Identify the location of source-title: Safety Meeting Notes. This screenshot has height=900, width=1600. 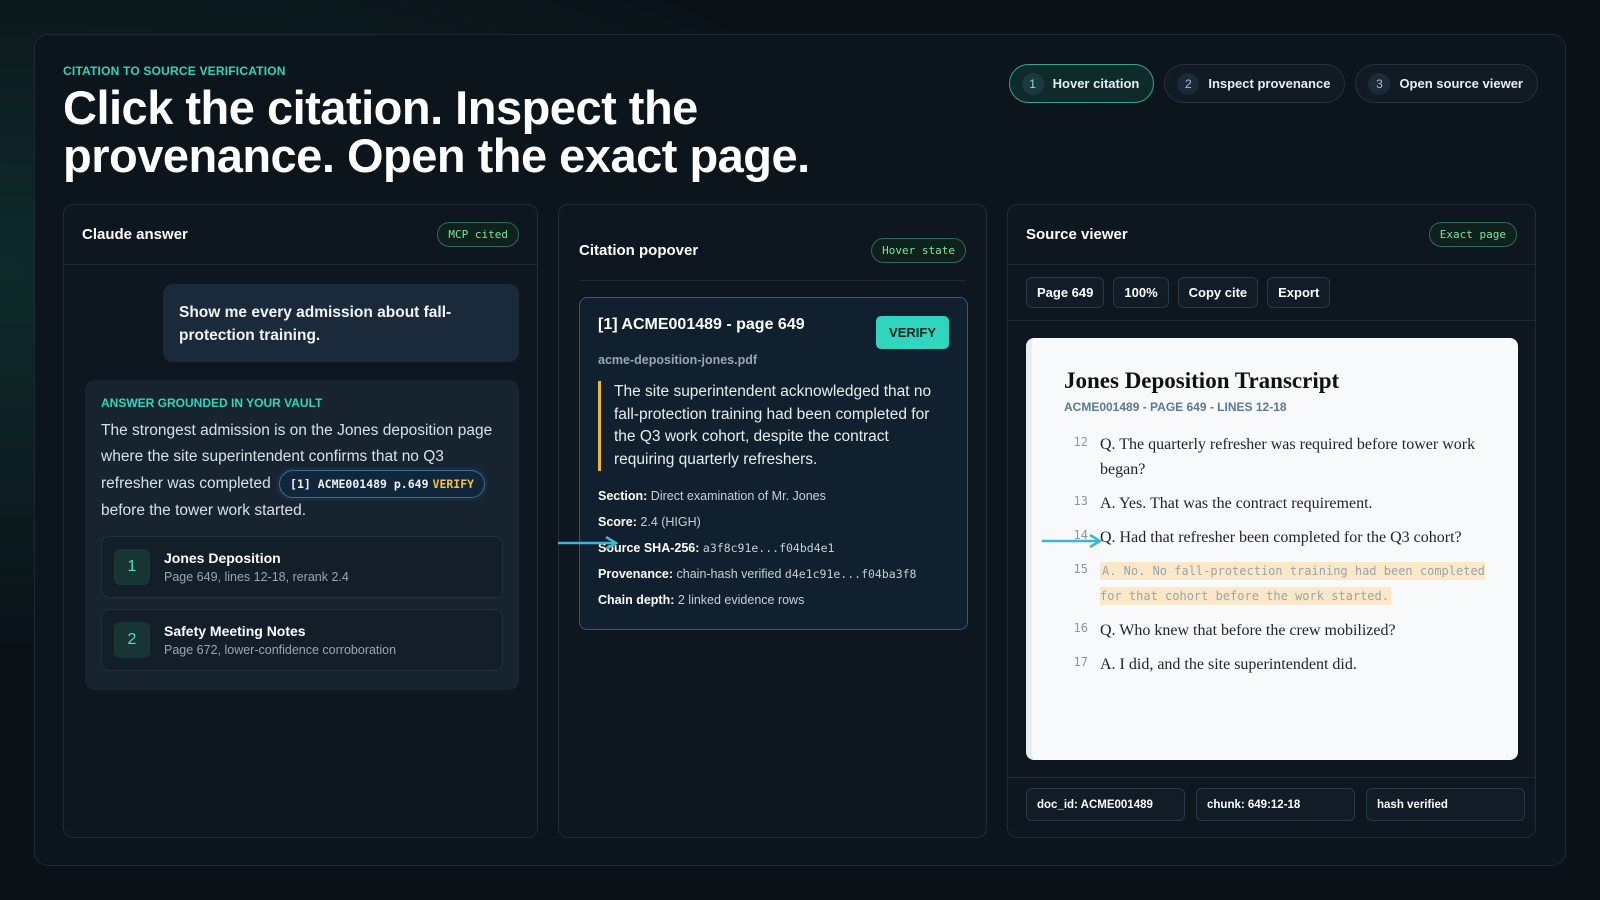
(235, 631).